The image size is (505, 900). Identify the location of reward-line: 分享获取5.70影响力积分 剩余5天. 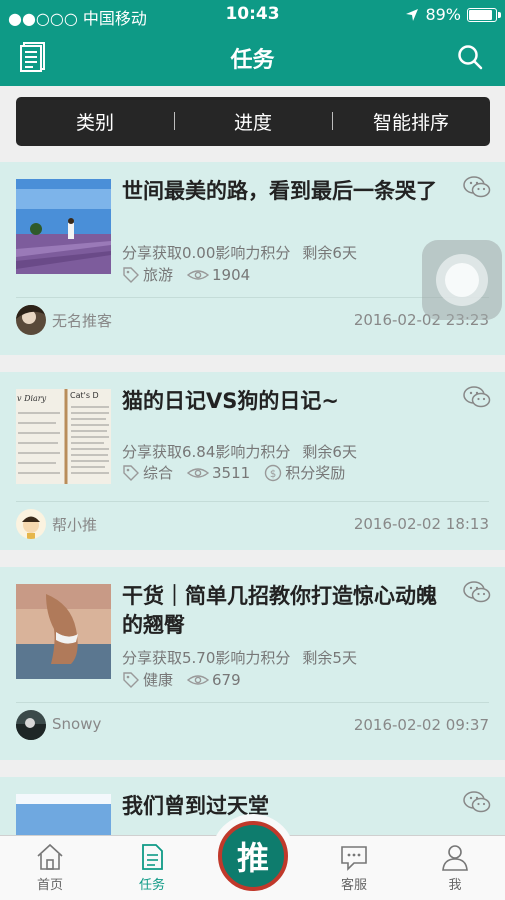
(239, 657).